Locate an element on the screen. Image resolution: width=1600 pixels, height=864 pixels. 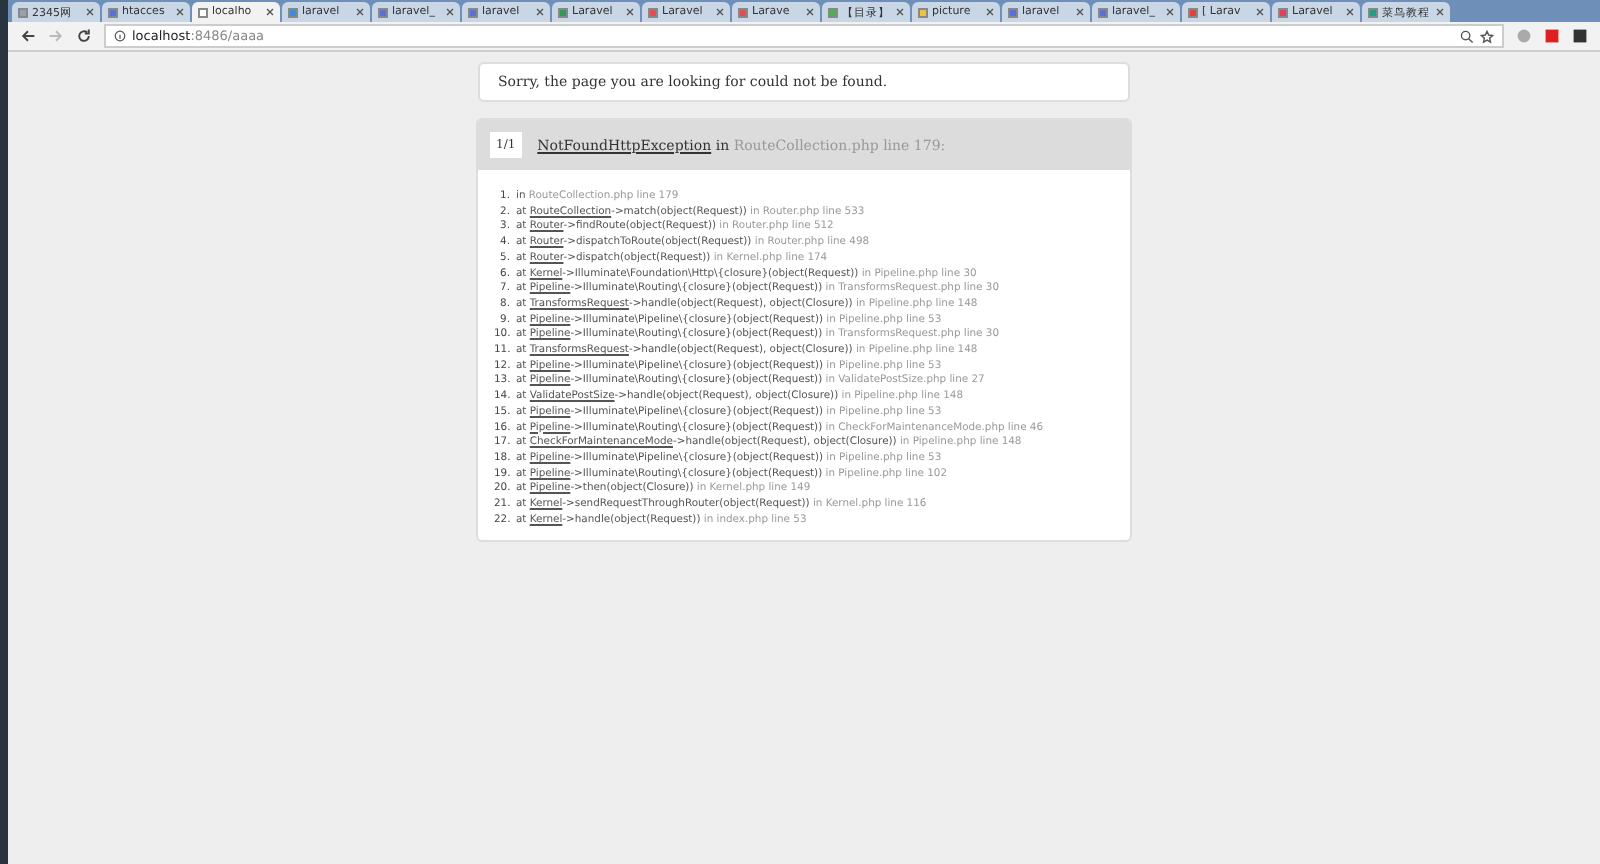
reload-icon is located at coordinates (84, 36).